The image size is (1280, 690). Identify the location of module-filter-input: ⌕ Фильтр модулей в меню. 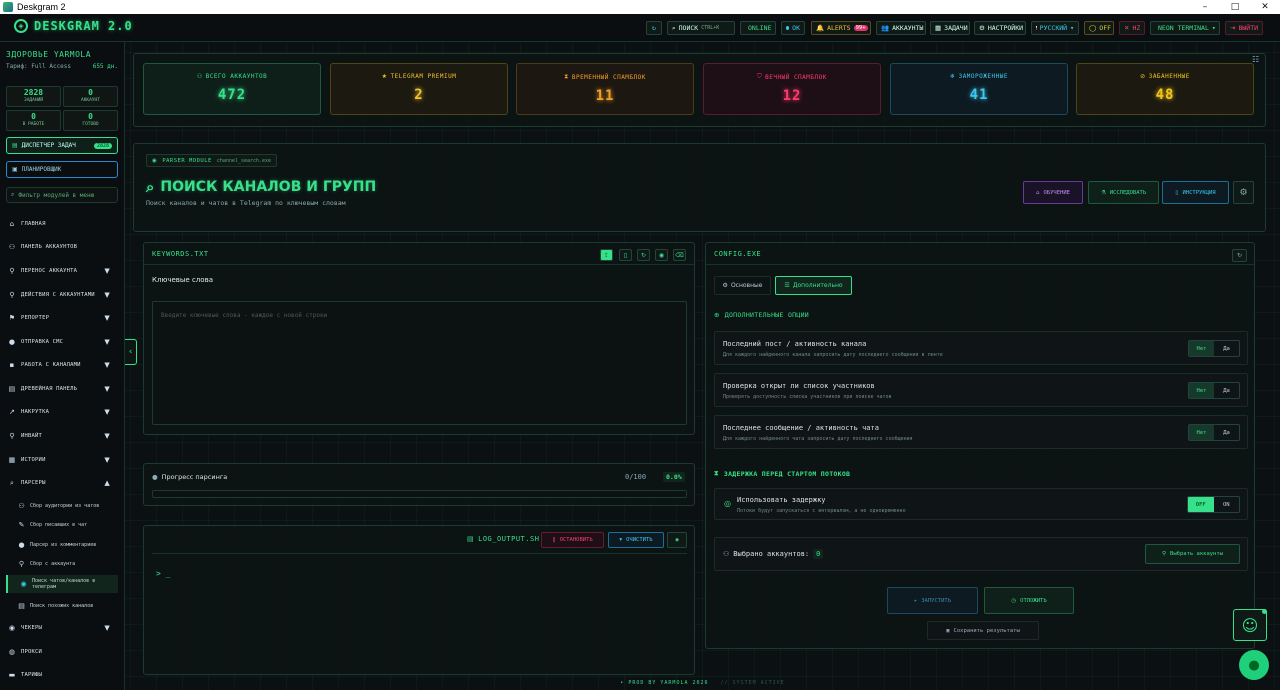
(62, 195).